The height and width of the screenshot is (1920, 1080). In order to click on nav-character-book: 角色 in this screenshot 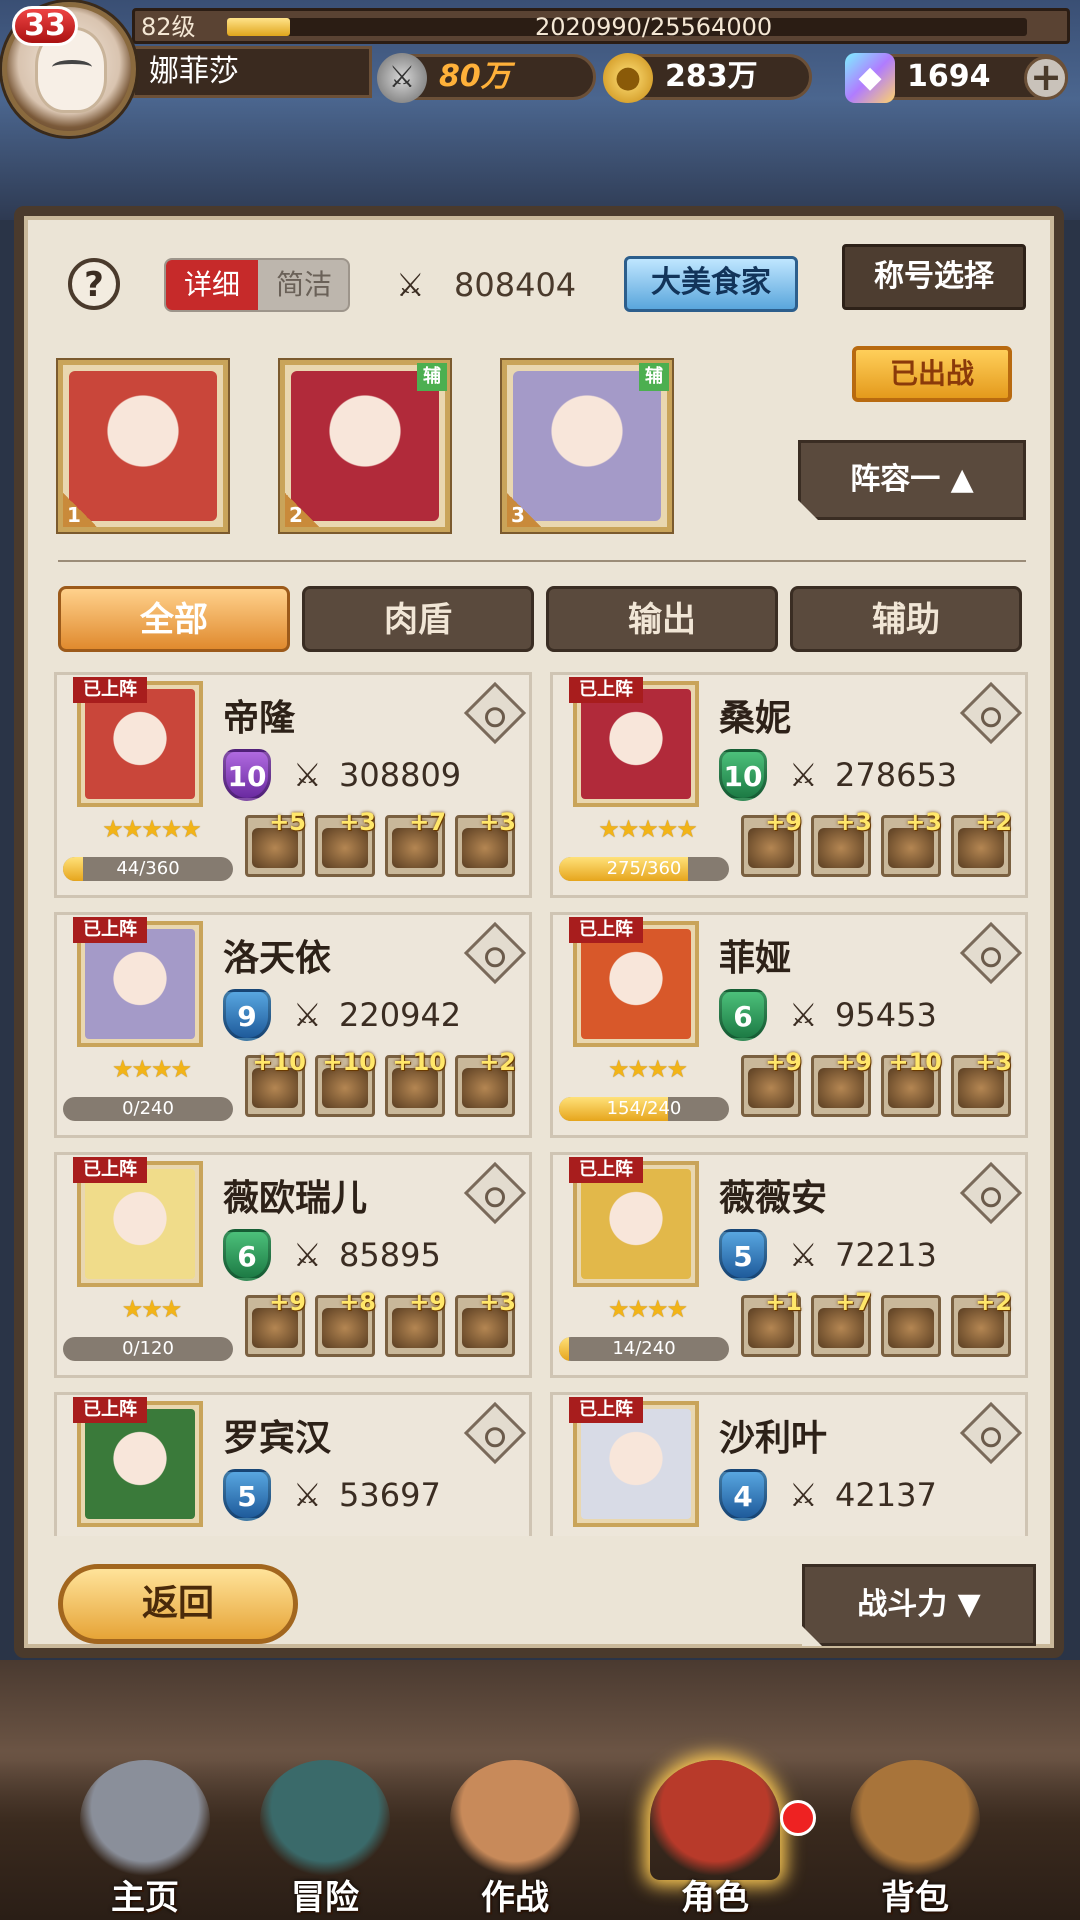, I will do `click(715, 1840)`.